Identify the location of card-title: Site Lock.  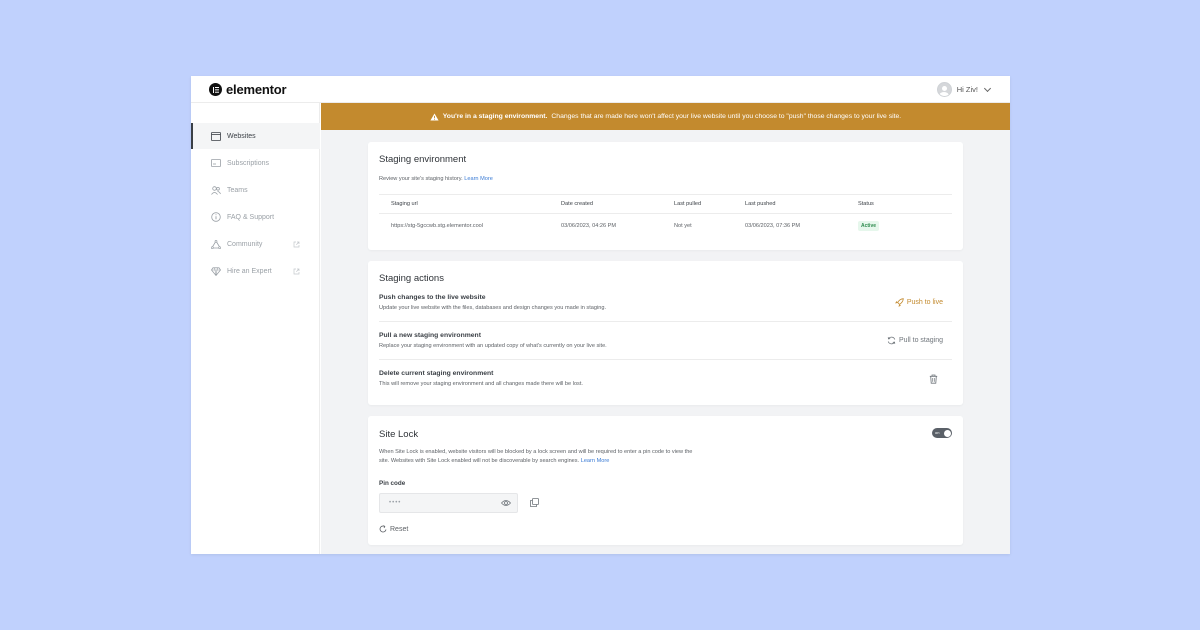
(399, 434).